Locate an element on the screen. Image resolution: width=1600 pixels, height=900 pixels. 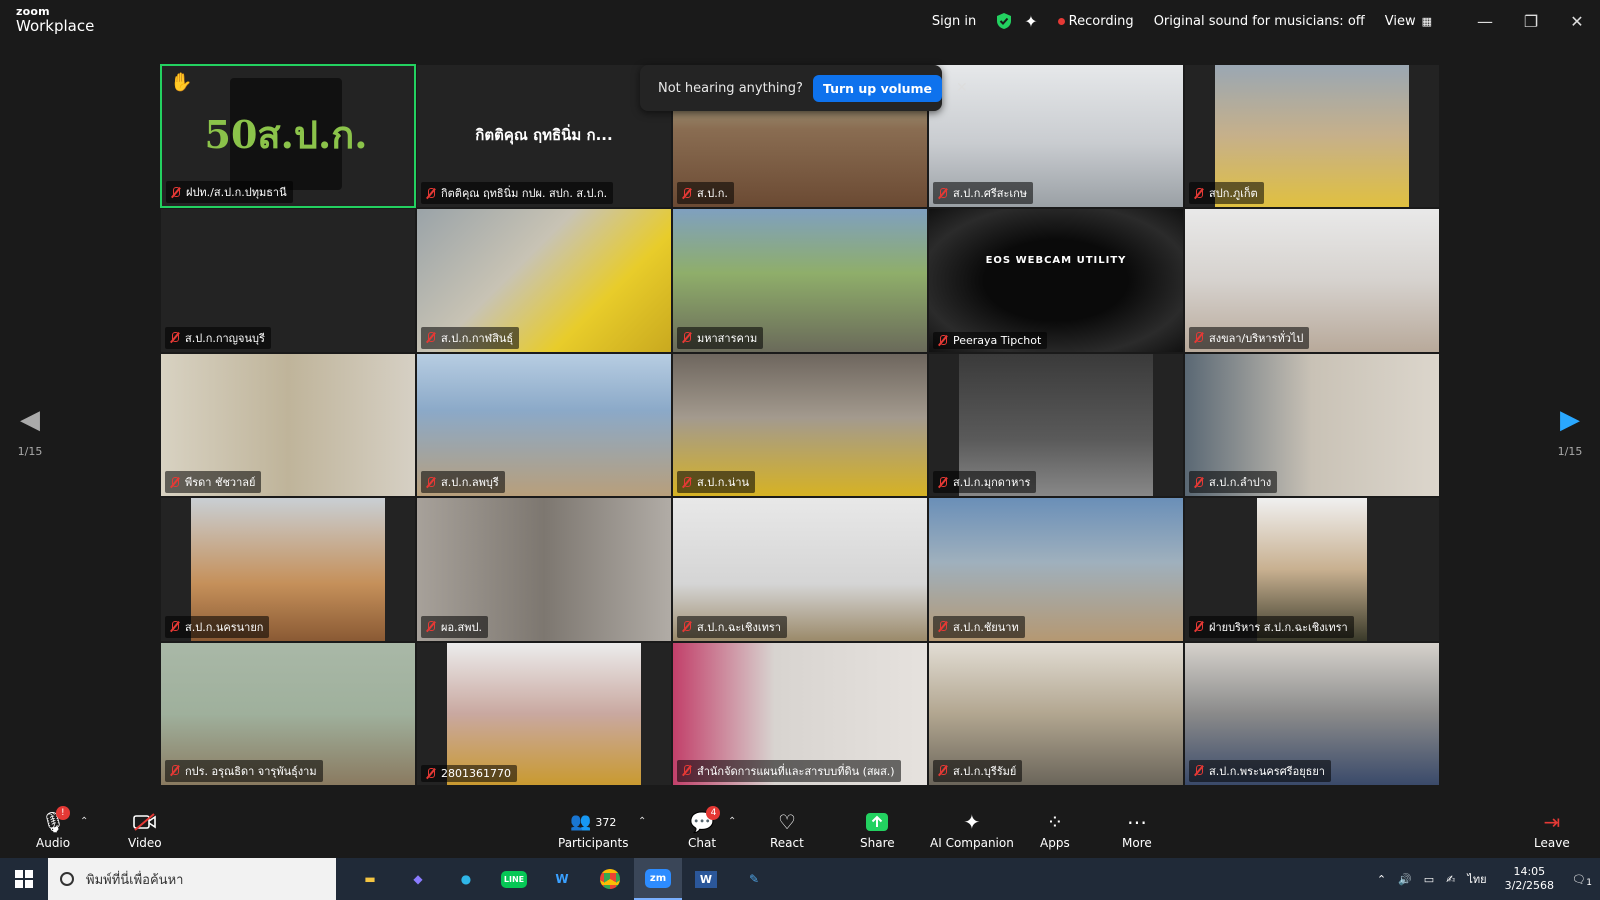
taskbar-clock: 14:05 3/2/2568 is located at coordinates (1529, 879).